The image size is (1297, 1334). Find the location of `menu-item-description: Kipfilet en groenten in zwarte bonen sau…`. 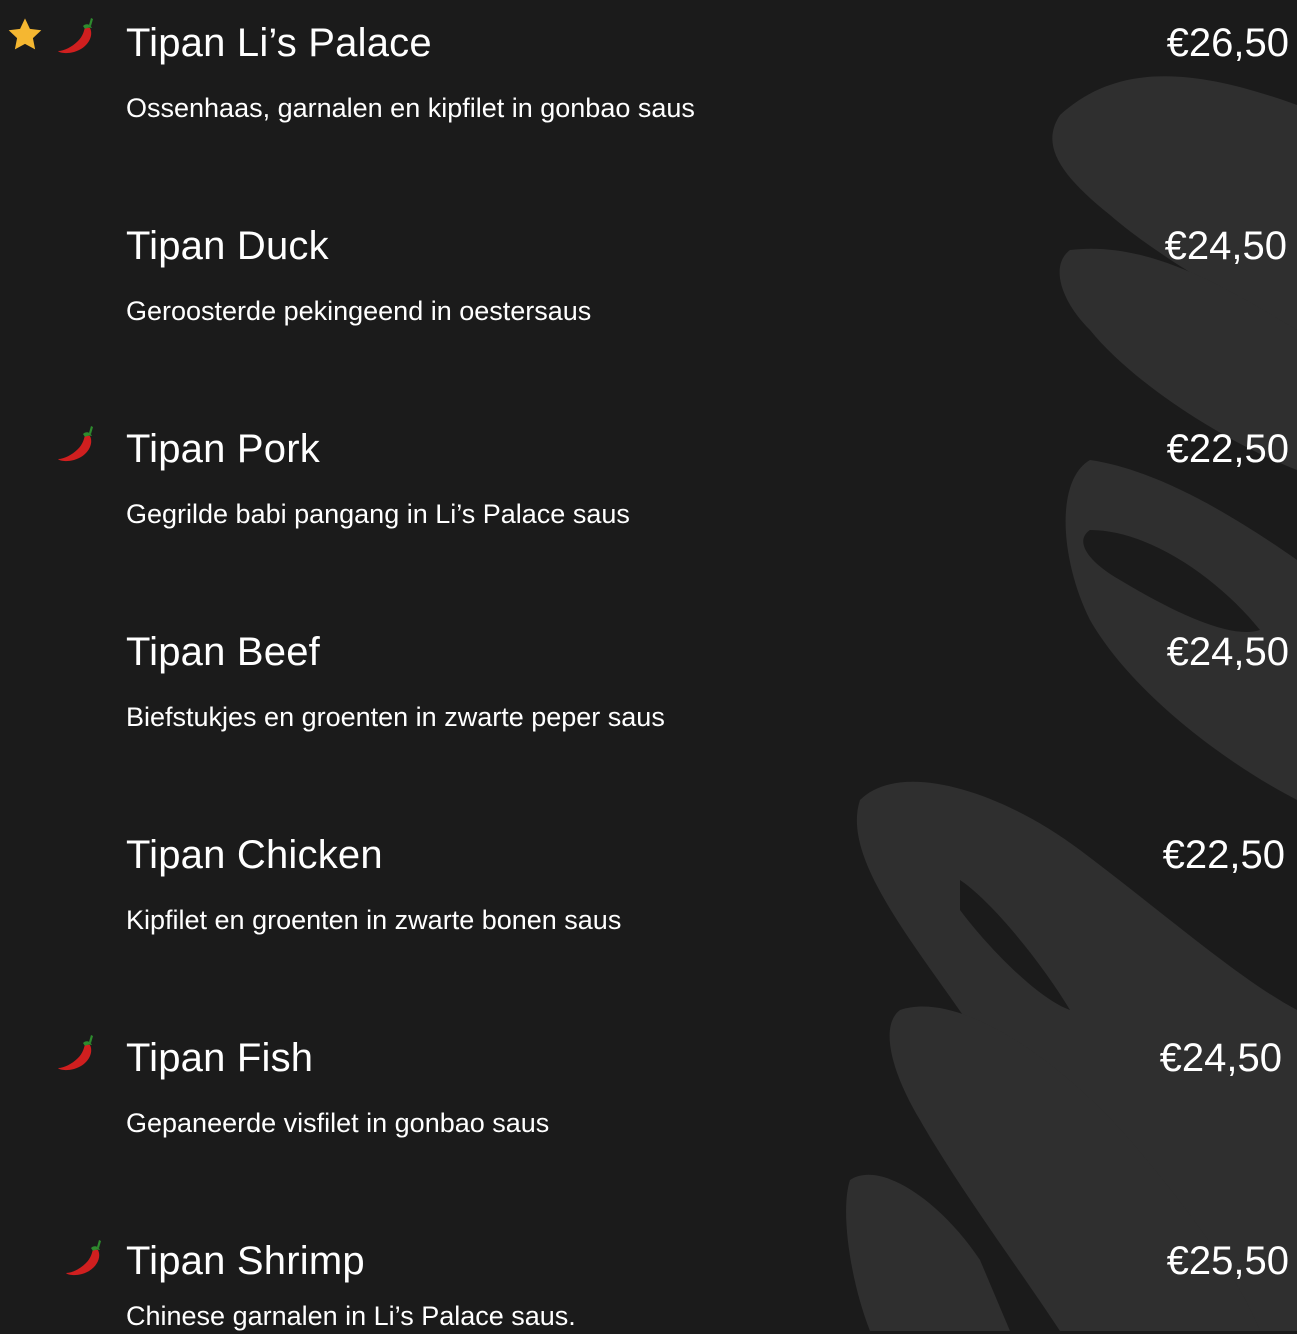

menu-item-description: Kipfilet en groenten in zwarte bonen sau… is located at coordinates (374, 920).